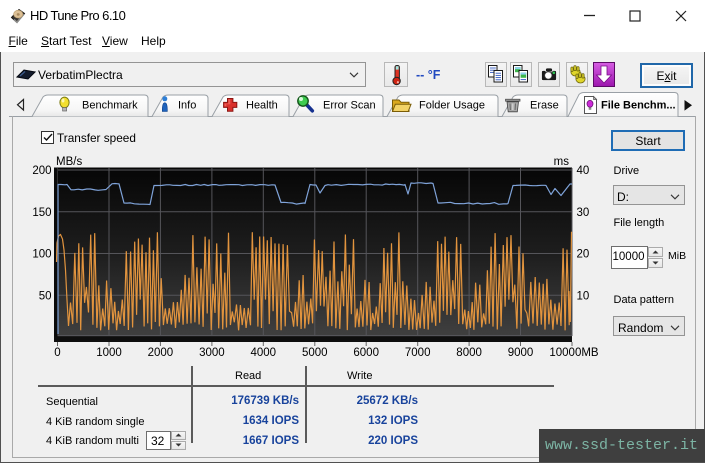 This screenshot has width=705, height=463. What do you see at coordinates (161, 353) in the screenshot?
I see `svg-text: 2000` at bounding box center [161, 353].